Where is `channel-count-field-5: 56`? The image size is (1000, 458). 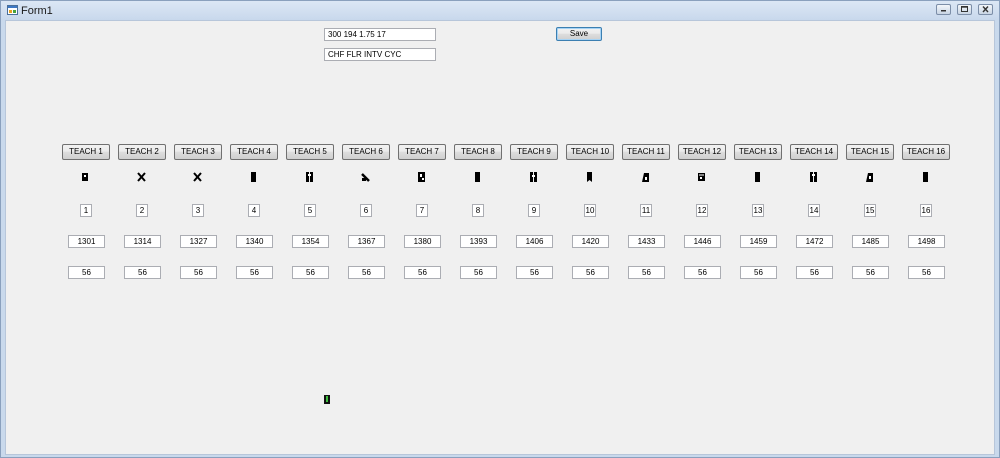
channel-count-field-5: 56 is located at coordinates (310, 272).